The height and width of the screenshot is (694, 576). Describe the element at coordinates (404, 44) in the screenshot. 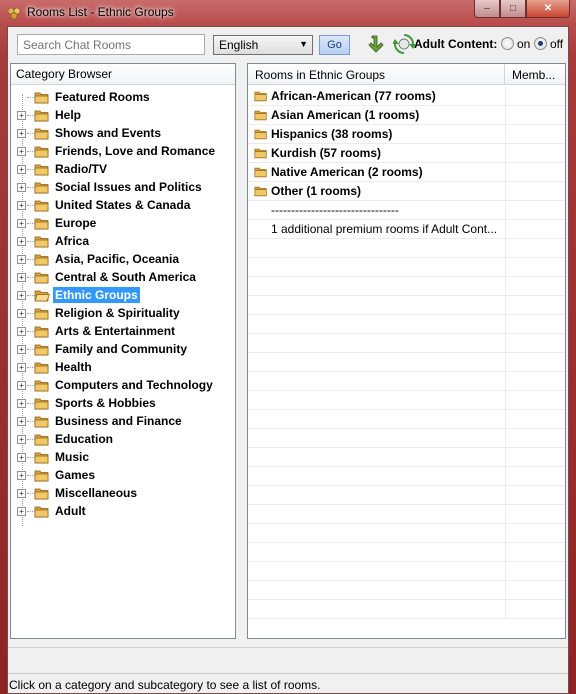

I see `refresh-icon` at that location.